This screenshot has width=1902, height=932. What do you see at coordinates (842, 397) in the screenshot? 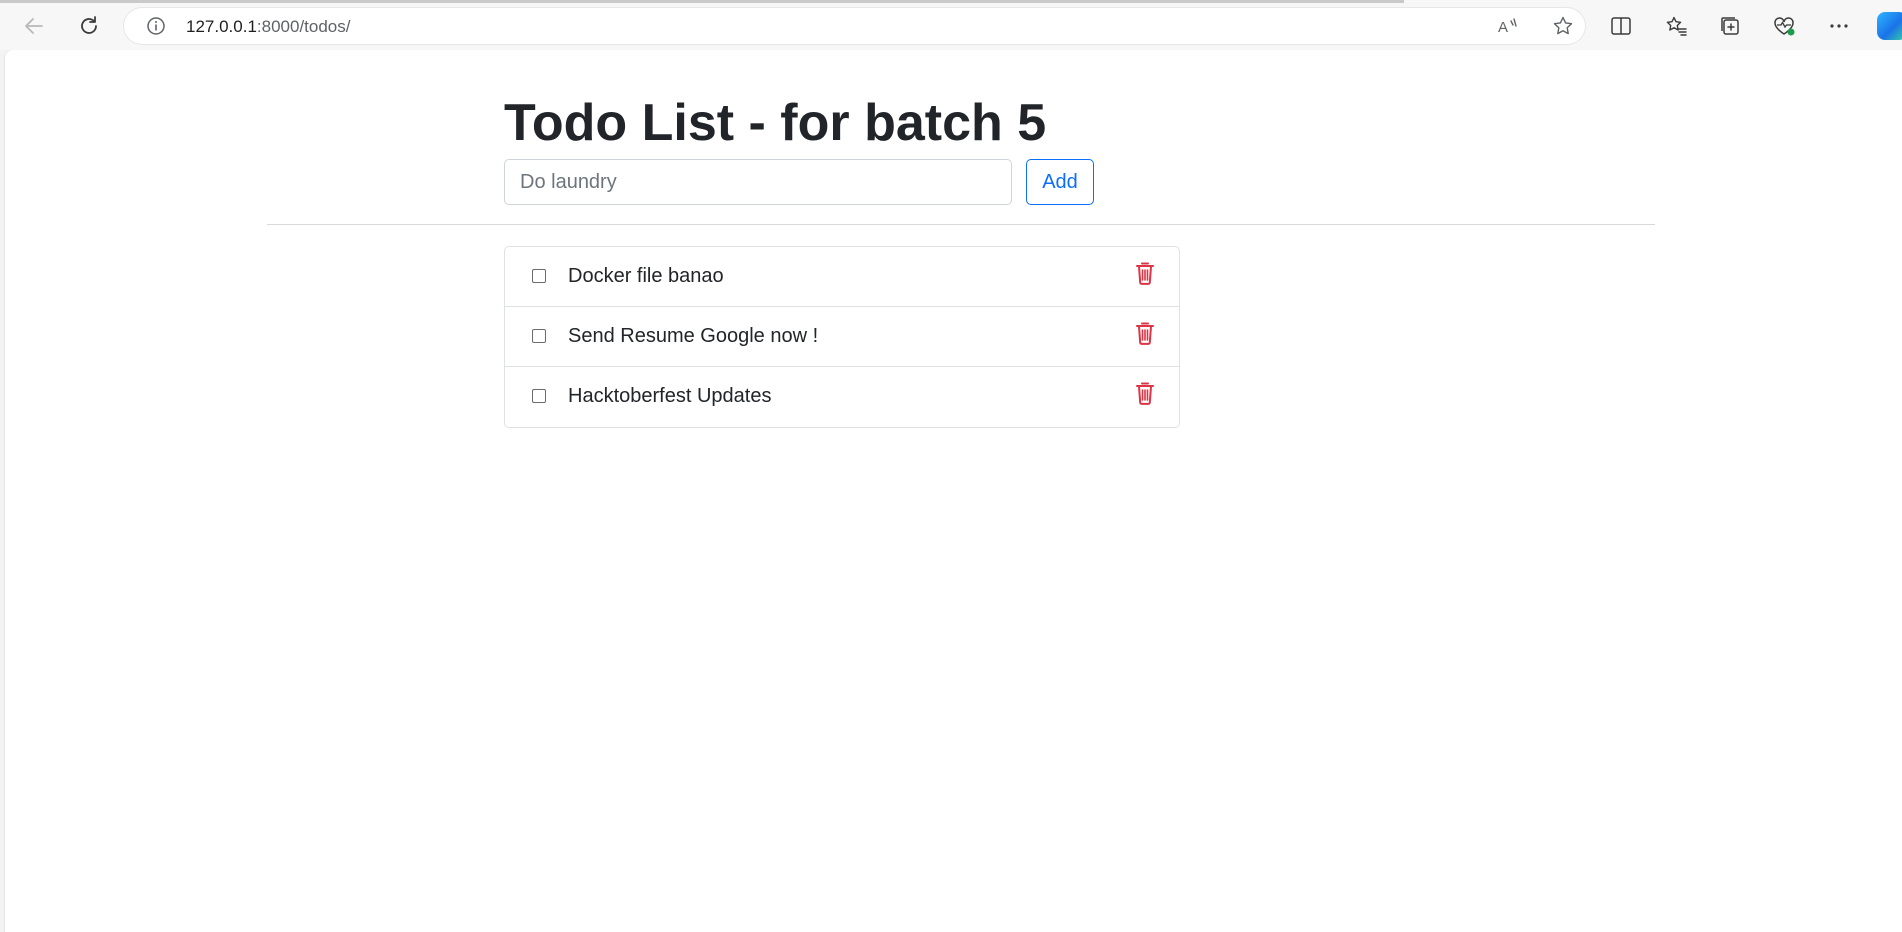
I see `todo-item: Hacktoberfest Updates` at bounding box center [842, 397].